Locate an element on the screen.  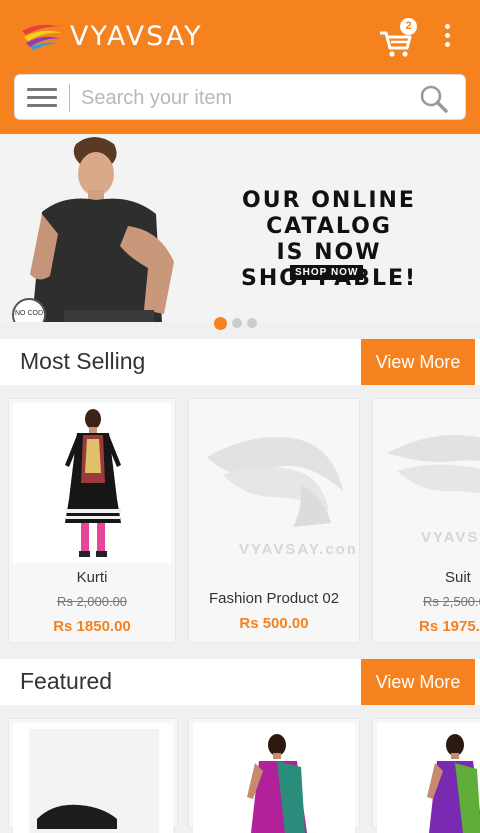
carousel-indicator is located at coordinates (238, 323).